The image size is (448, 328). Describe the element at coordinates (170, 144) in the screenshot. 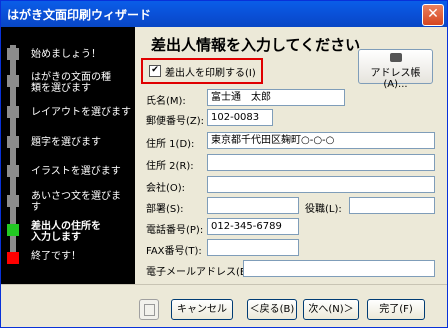

I see `address1-label: 住所 1(D):` at that location.